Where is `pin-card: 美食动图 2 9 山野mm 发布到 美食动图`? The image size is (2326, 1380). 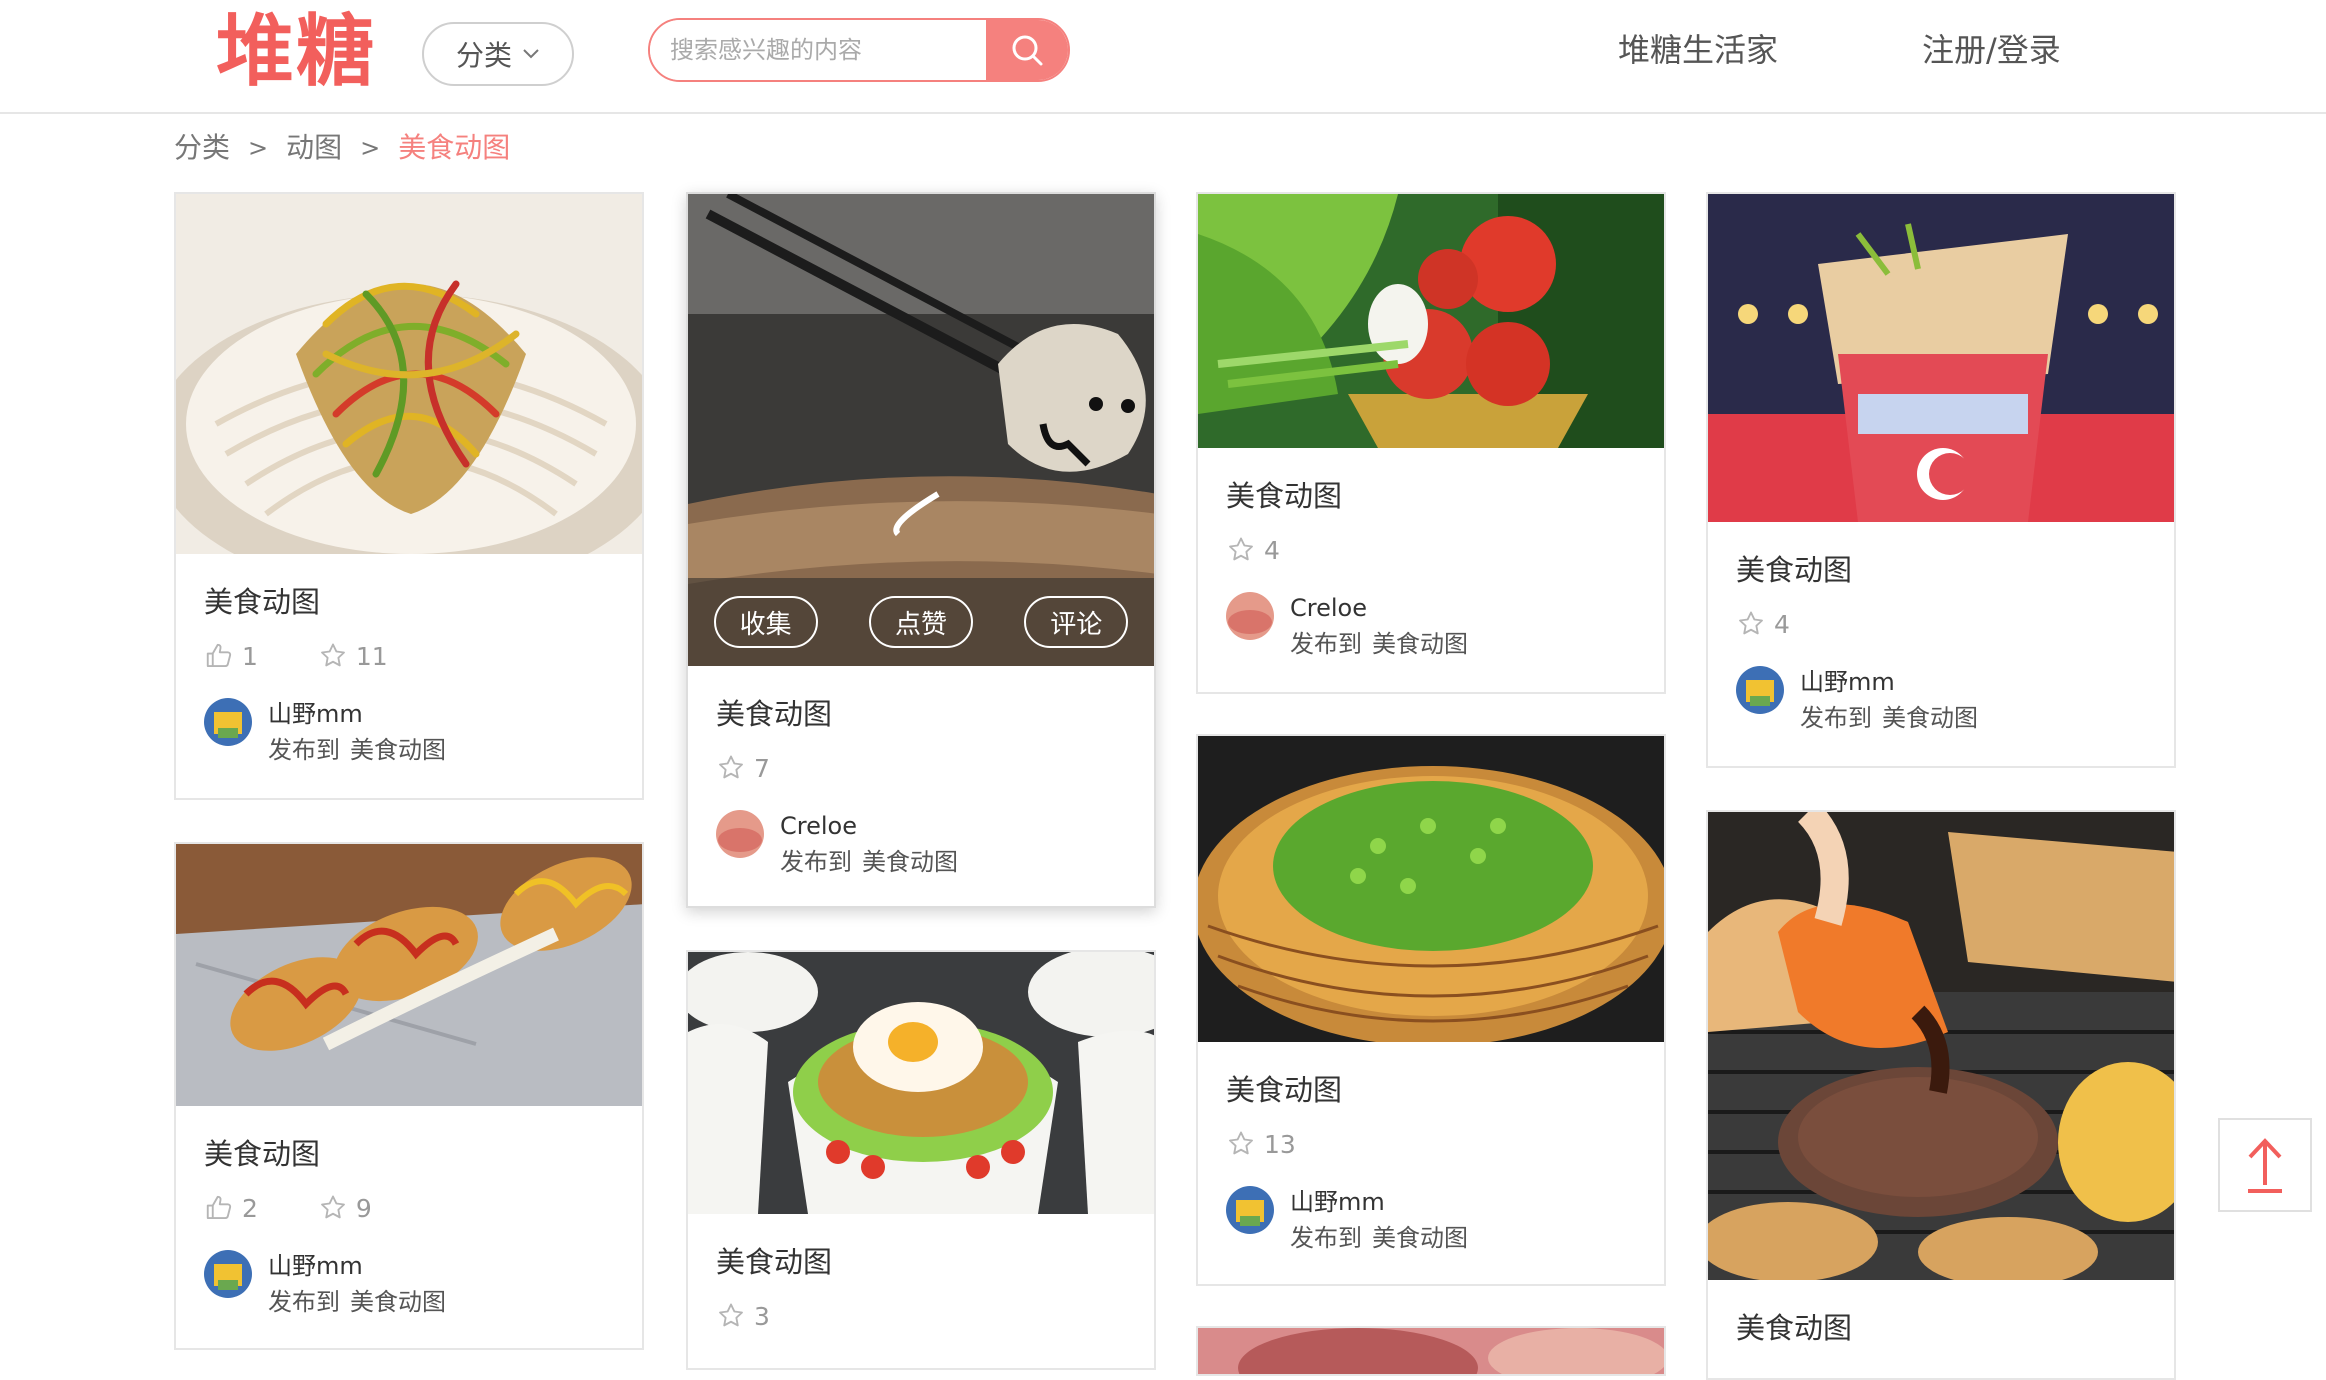
pin-card: 美食动图 2 9 山野mm 发布到 美食动图 is located at coordinates (409, 1096).